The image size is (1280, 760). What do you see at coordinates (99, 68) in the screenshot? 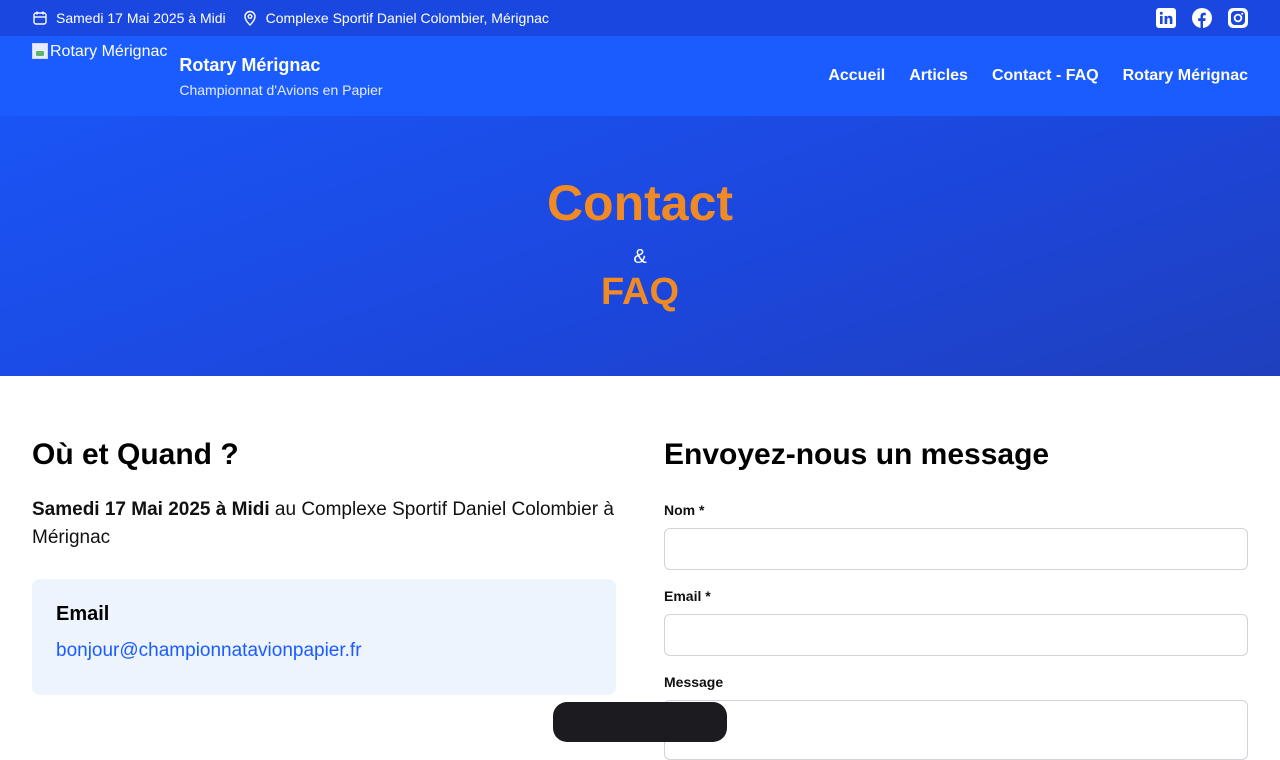
I see `logo: Rotary Mérignac` at bounding box center [99, 68].